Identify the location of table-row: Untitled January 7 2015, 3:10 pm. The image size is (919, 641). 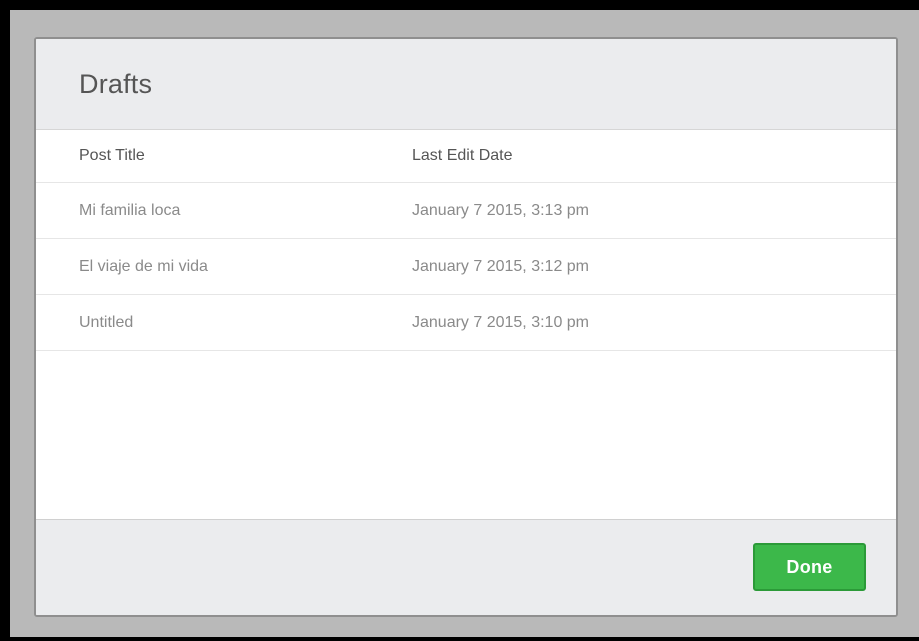
(466, 323).